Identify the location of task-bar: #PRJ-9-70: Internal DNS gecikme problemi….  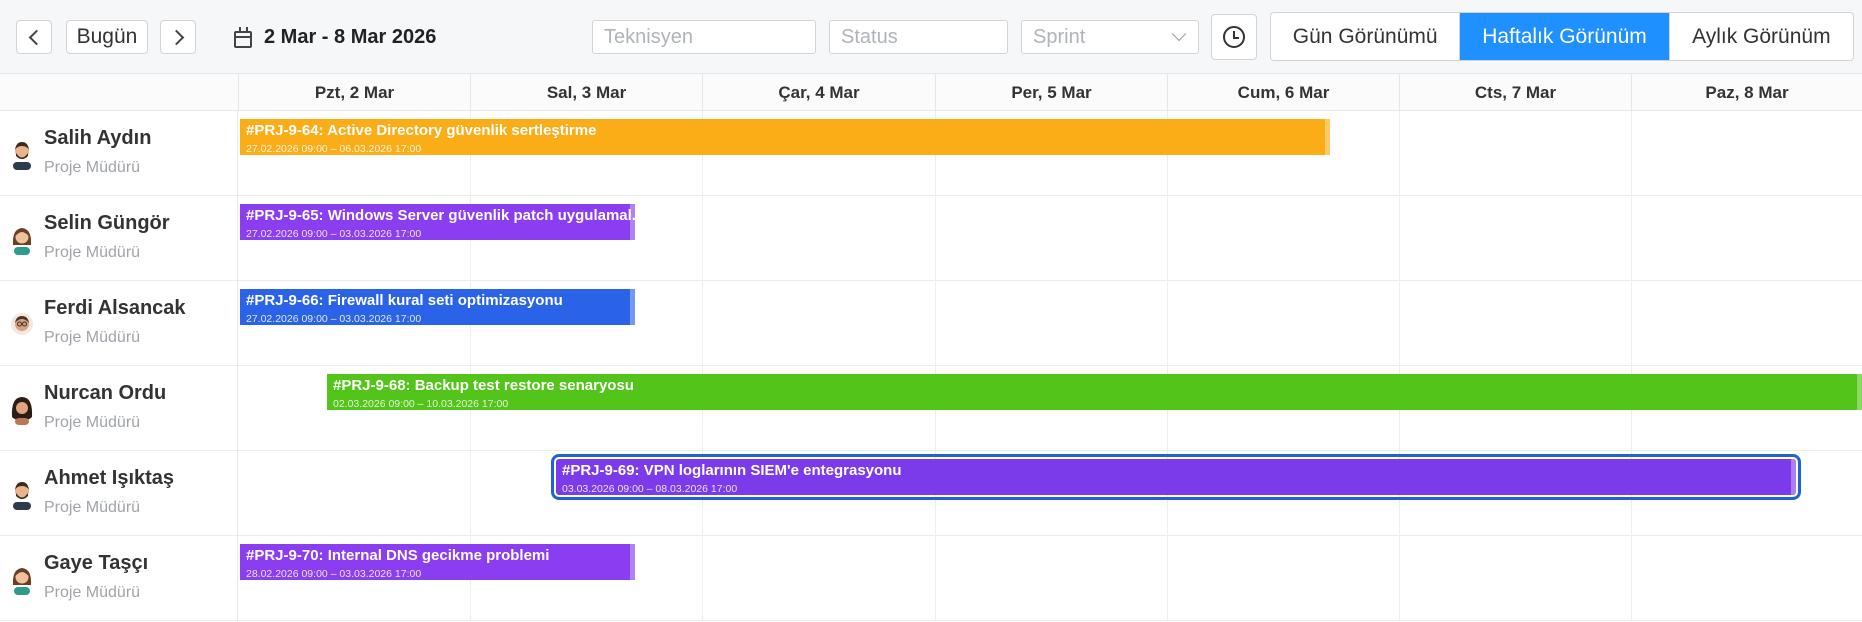
(437, 562).